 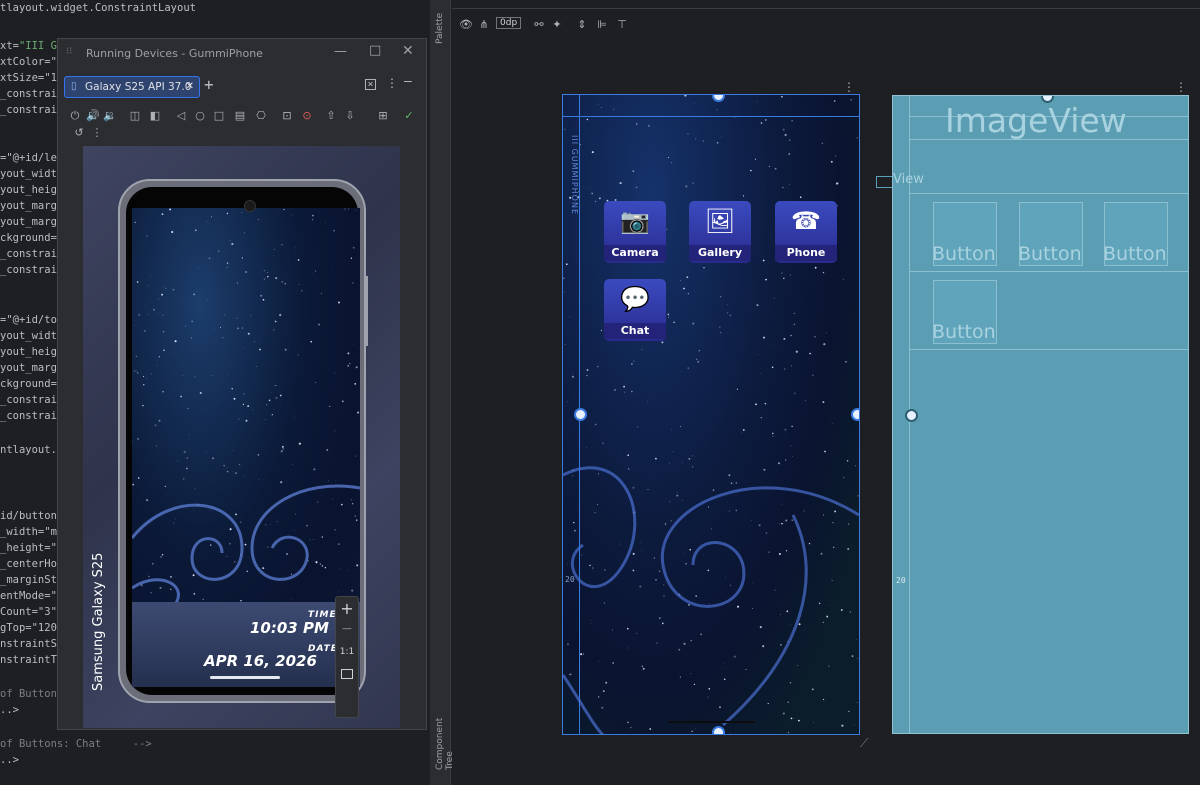 I want to click on rotate-left-icon: ◫, so click(x=135, y=116).